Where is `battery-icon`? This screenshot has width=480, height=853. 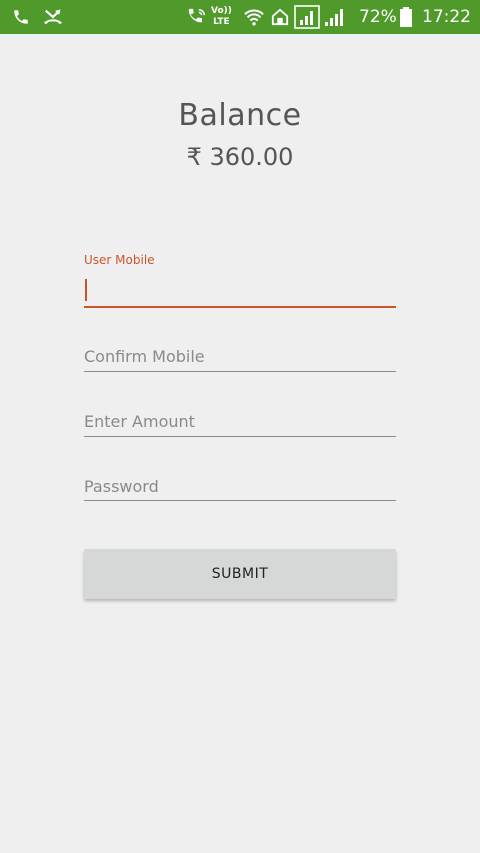
battery-icon is located at coordinates (406, 17).